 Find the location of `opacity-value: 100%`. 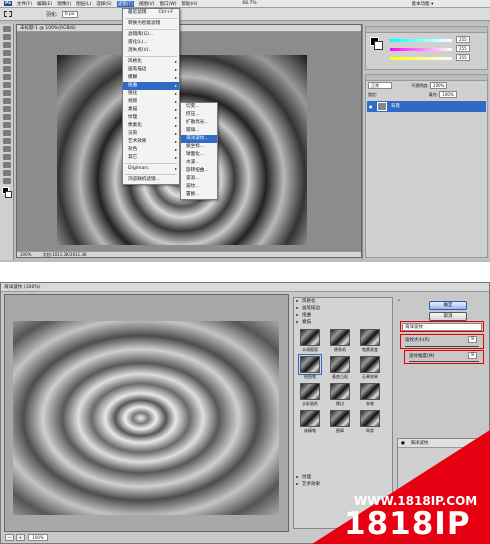

opacity-value: 100% is located at coordinates (438, 85).